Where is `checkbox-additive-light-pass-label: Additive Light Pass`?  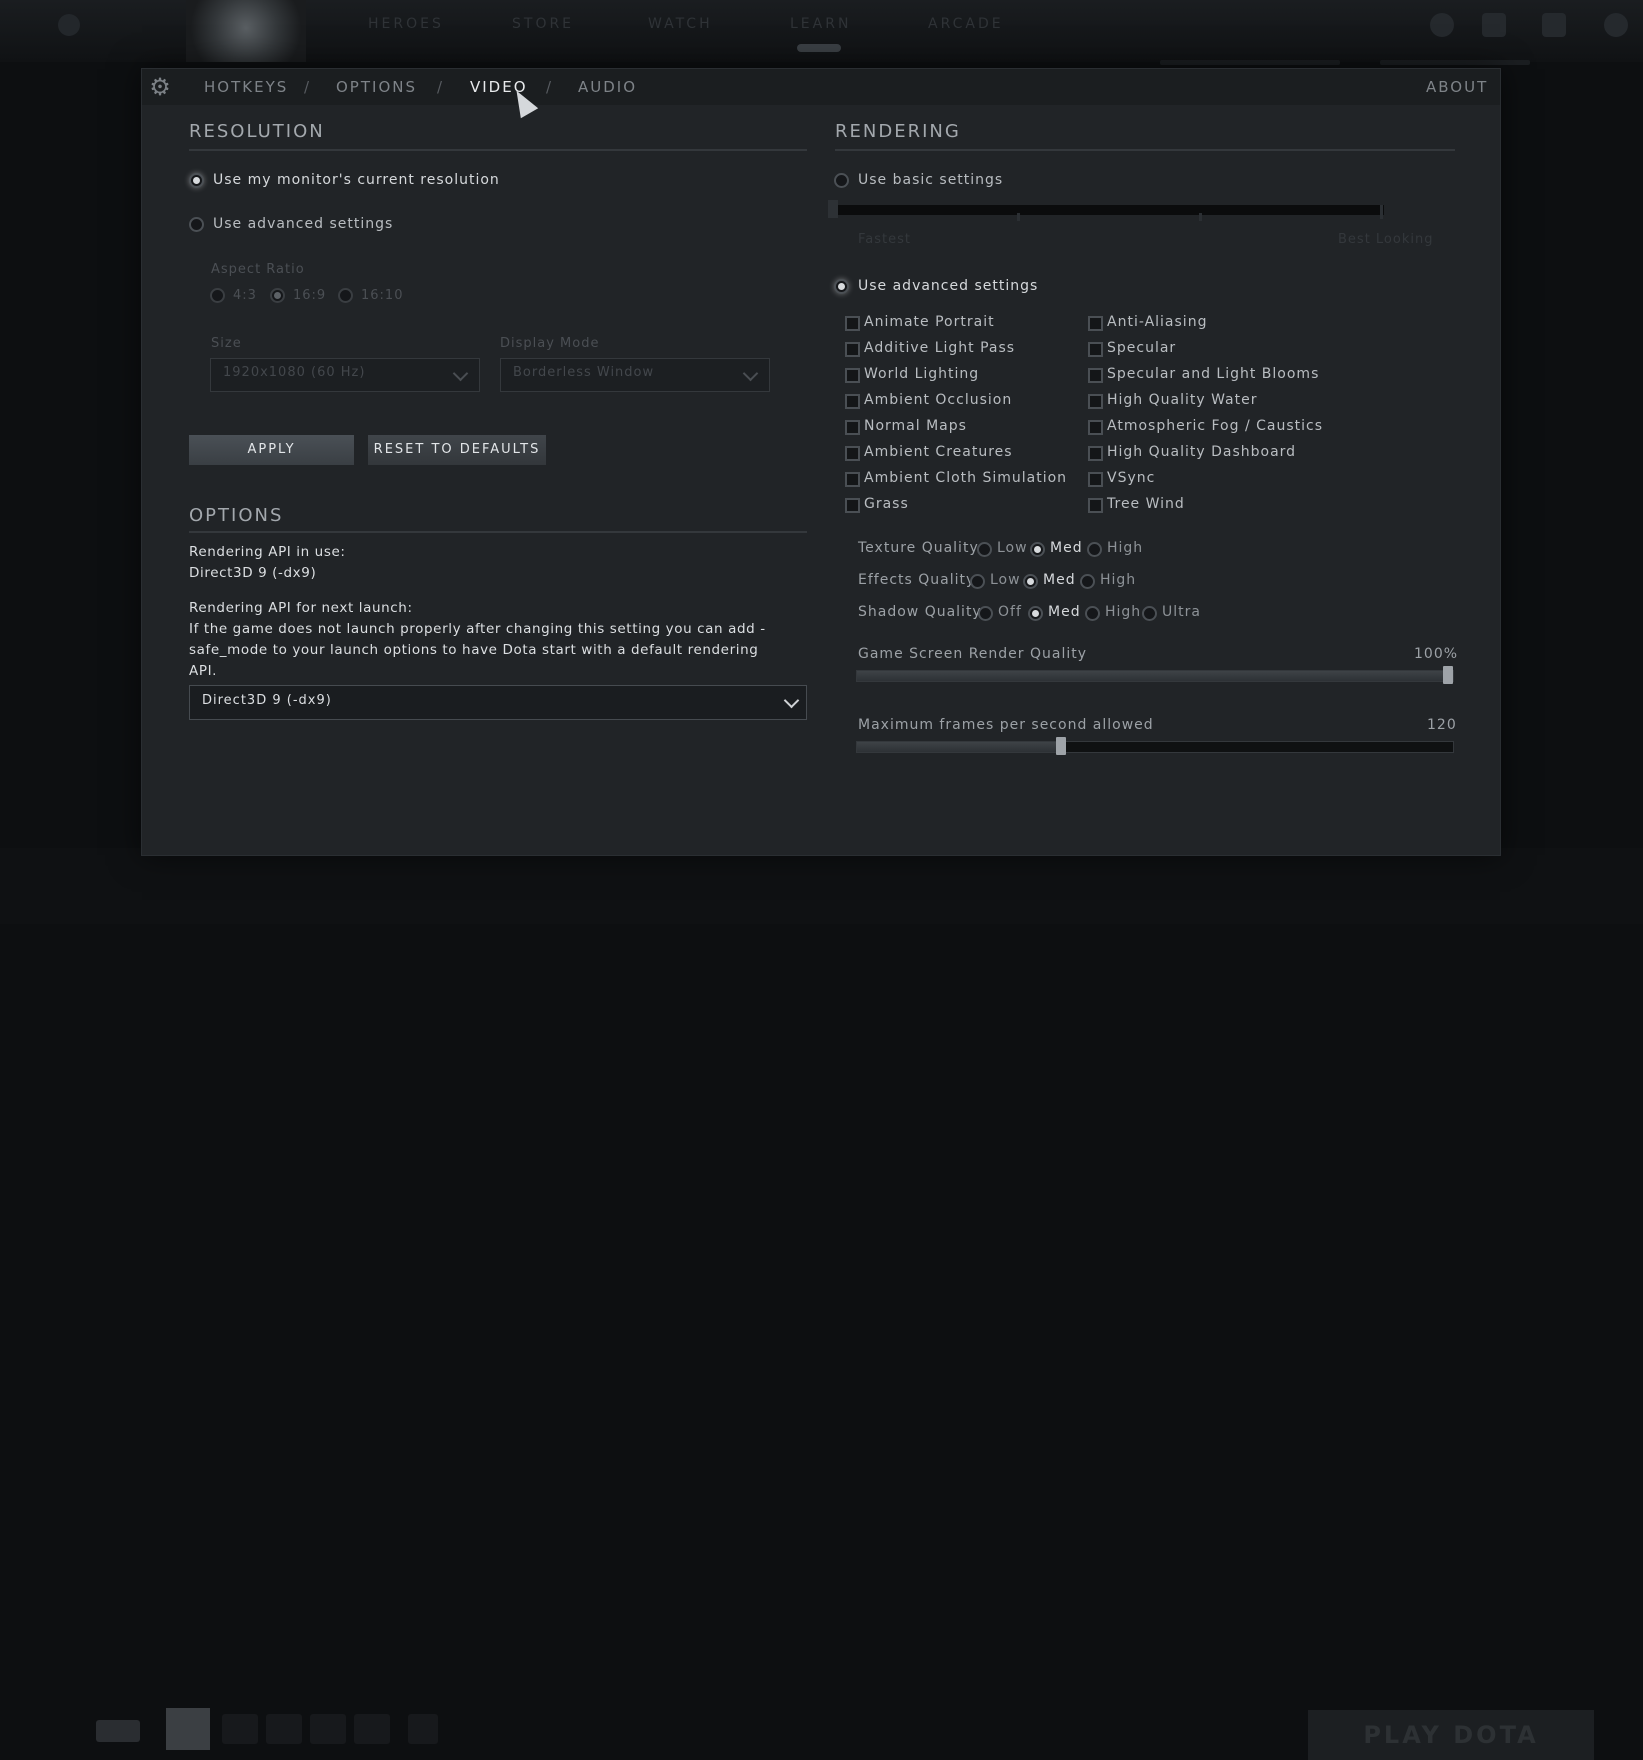
checkbox-additive-light-pass-label: Additive Light Pass is located at coordinates (939, 348).